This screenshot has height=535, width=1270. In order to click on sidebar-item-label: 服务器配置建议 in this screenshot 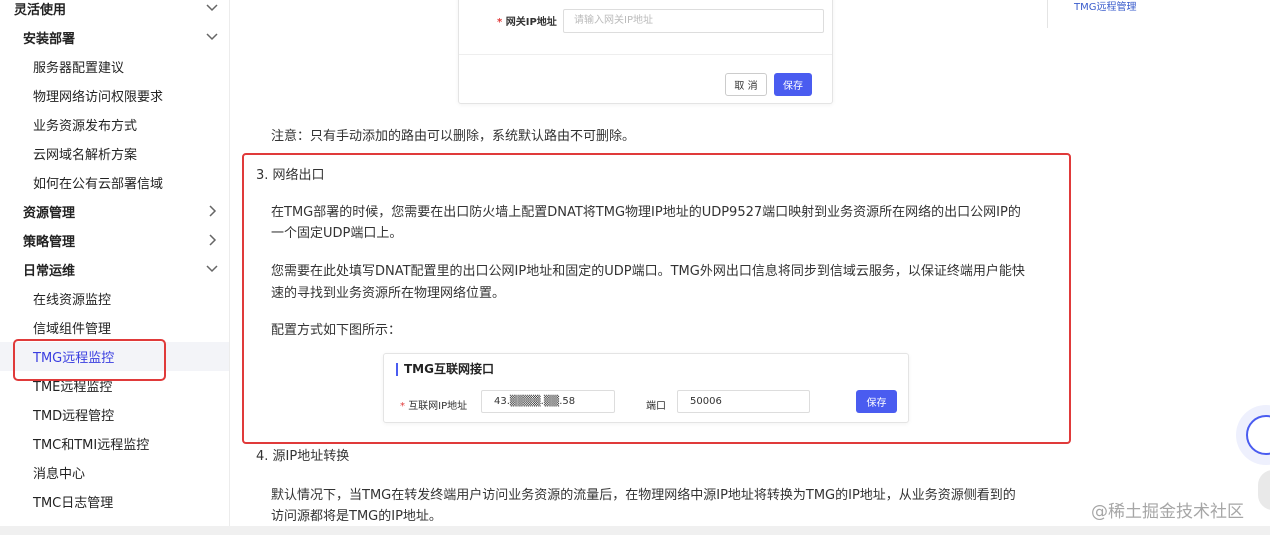, I will do `click(79, 68)`.